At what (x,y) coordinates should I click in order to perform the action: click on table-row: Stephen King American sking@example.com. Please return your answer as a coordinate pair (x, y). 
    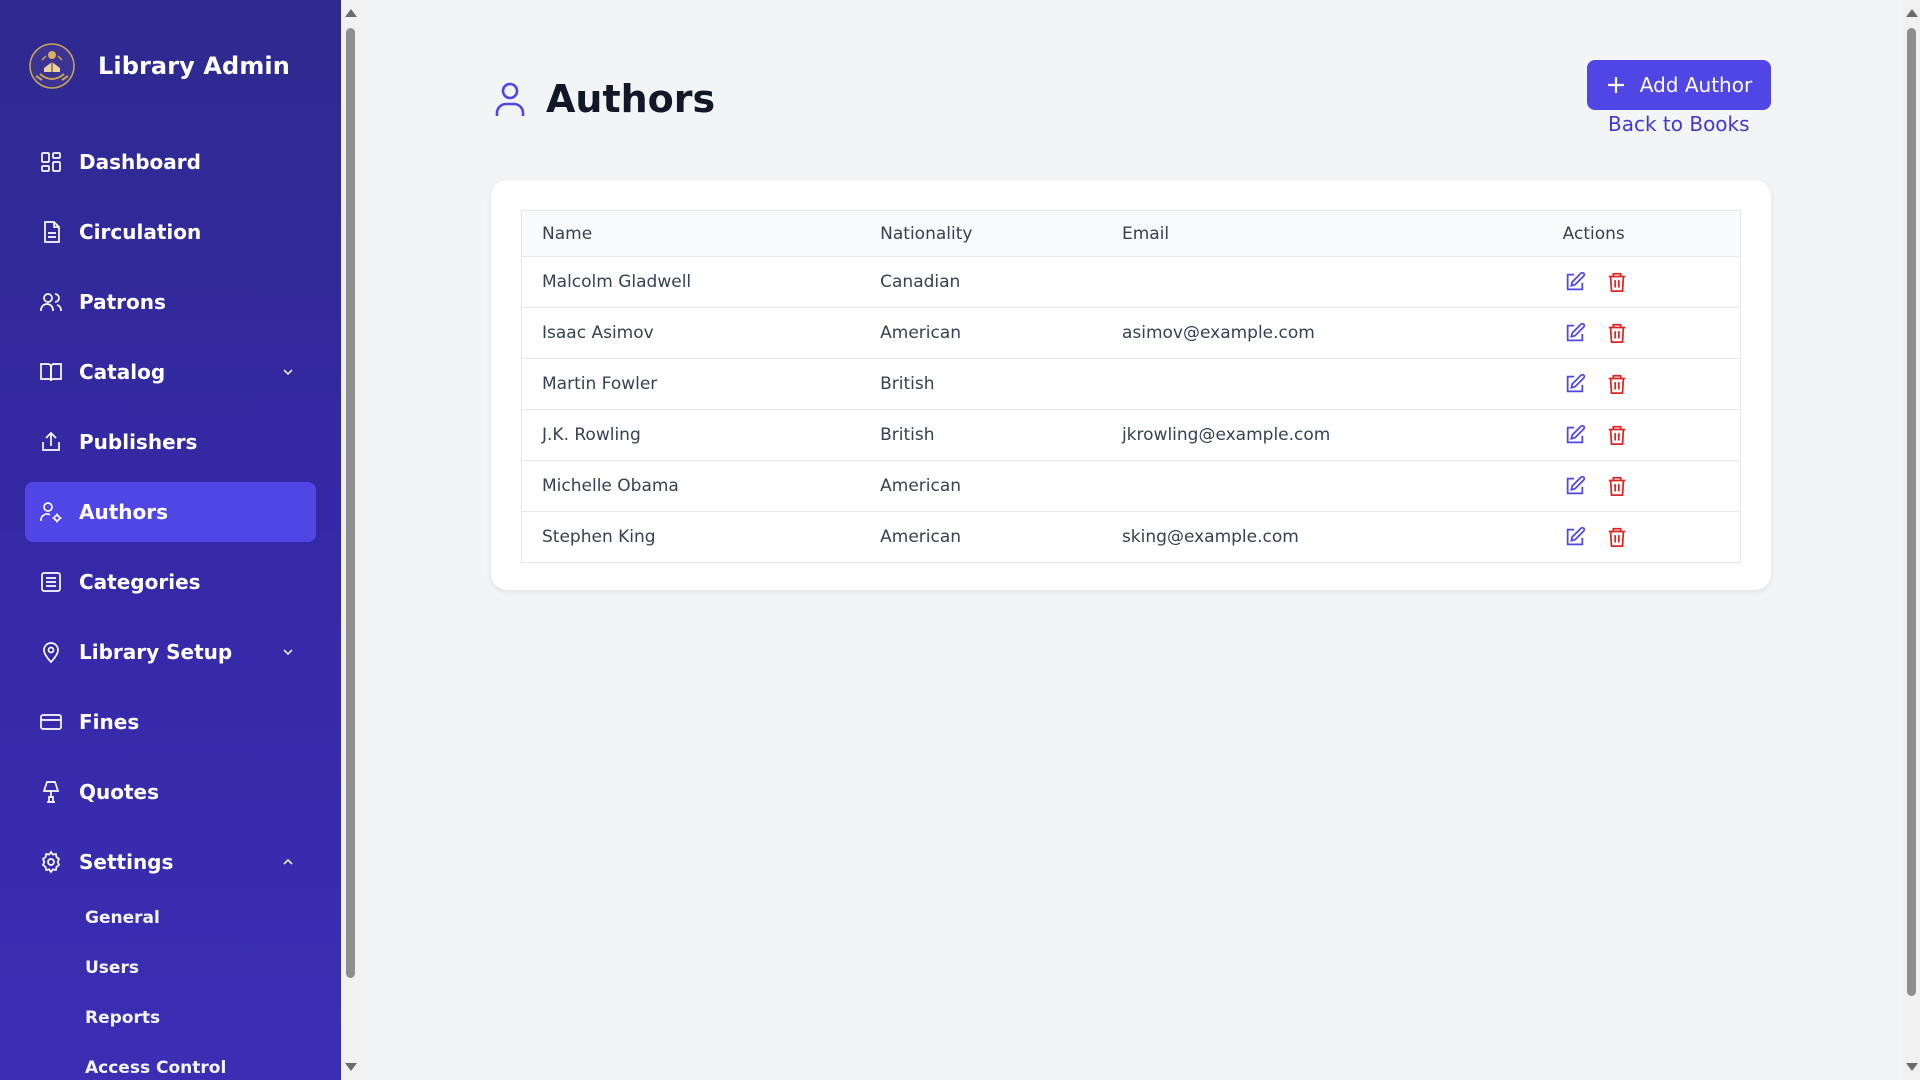
    Looking at the image, I should click on (1131, 537).